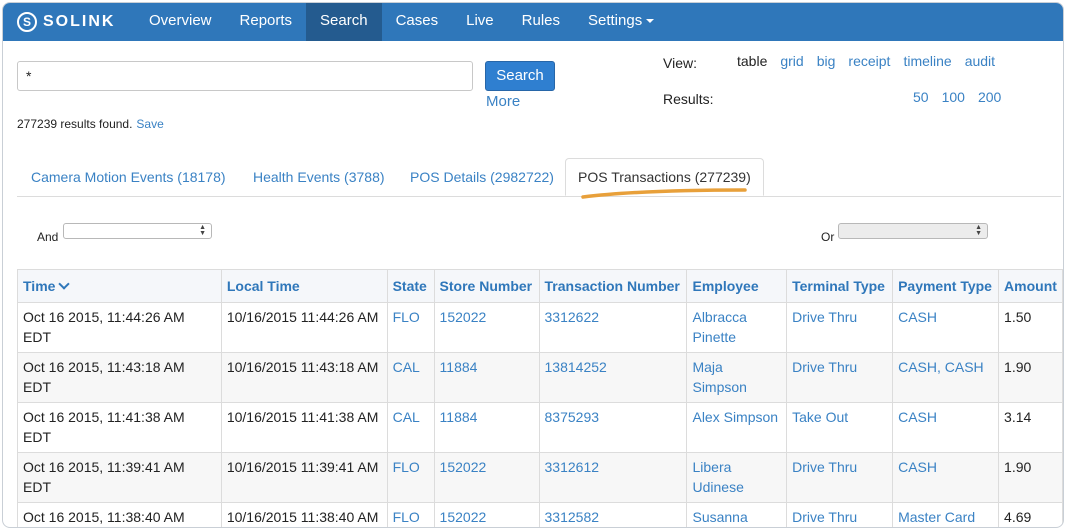 The height and width of the screenshot is (528, 1066). Describe the element at coordinates (791, 61) in the screenshot. I see `view-option-grid: grid` at that location.